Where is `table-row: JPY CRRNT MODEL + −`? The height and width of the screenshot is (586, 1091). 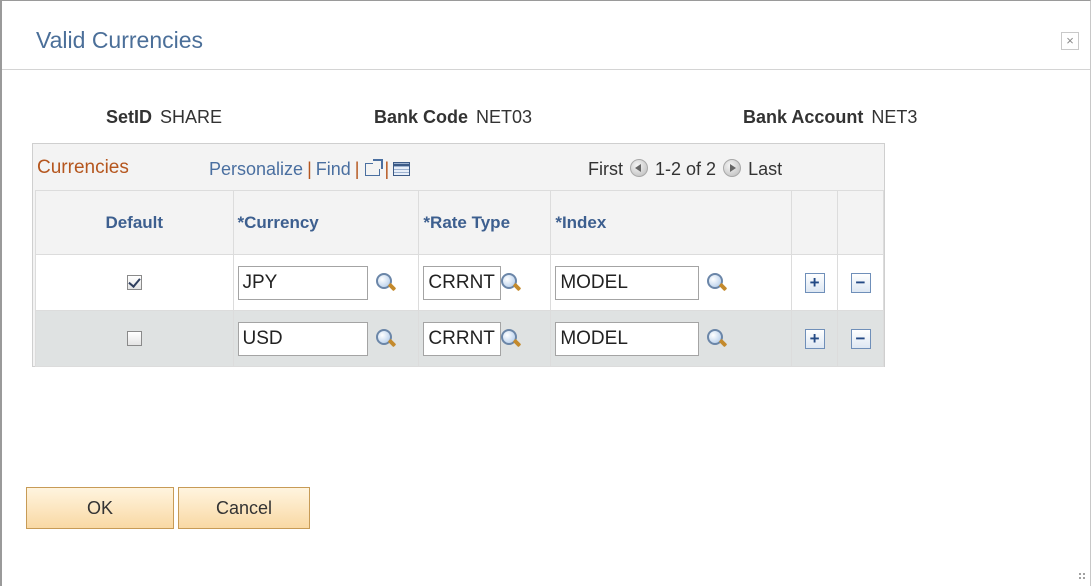 table-row: JPY CRRNT MODEL + − is located at coordinates (459, 282).